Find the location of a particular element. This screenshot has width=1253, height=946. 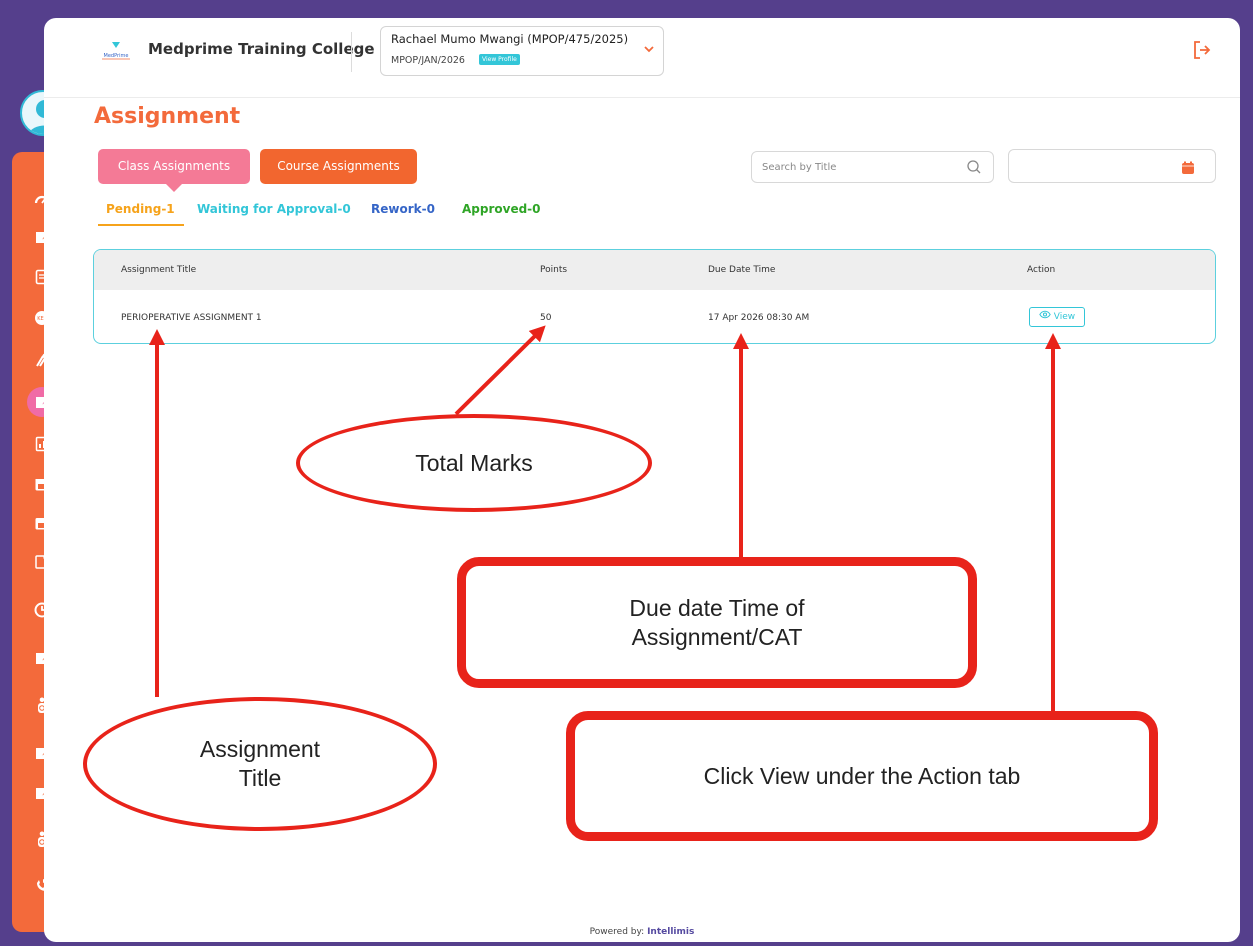

due-date-cell: 17 Apr 2026 08:30 AM is located at coordinates (759, 318).